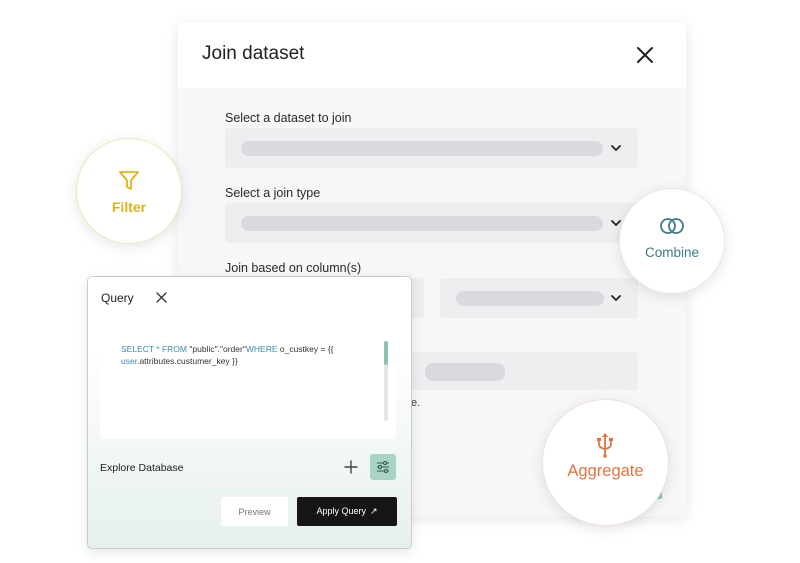 The height and width of the screenshot is (563, 800). Describe the element at coordinates (129, 180) in the screenshot. I see `funnel-icon` at that location.